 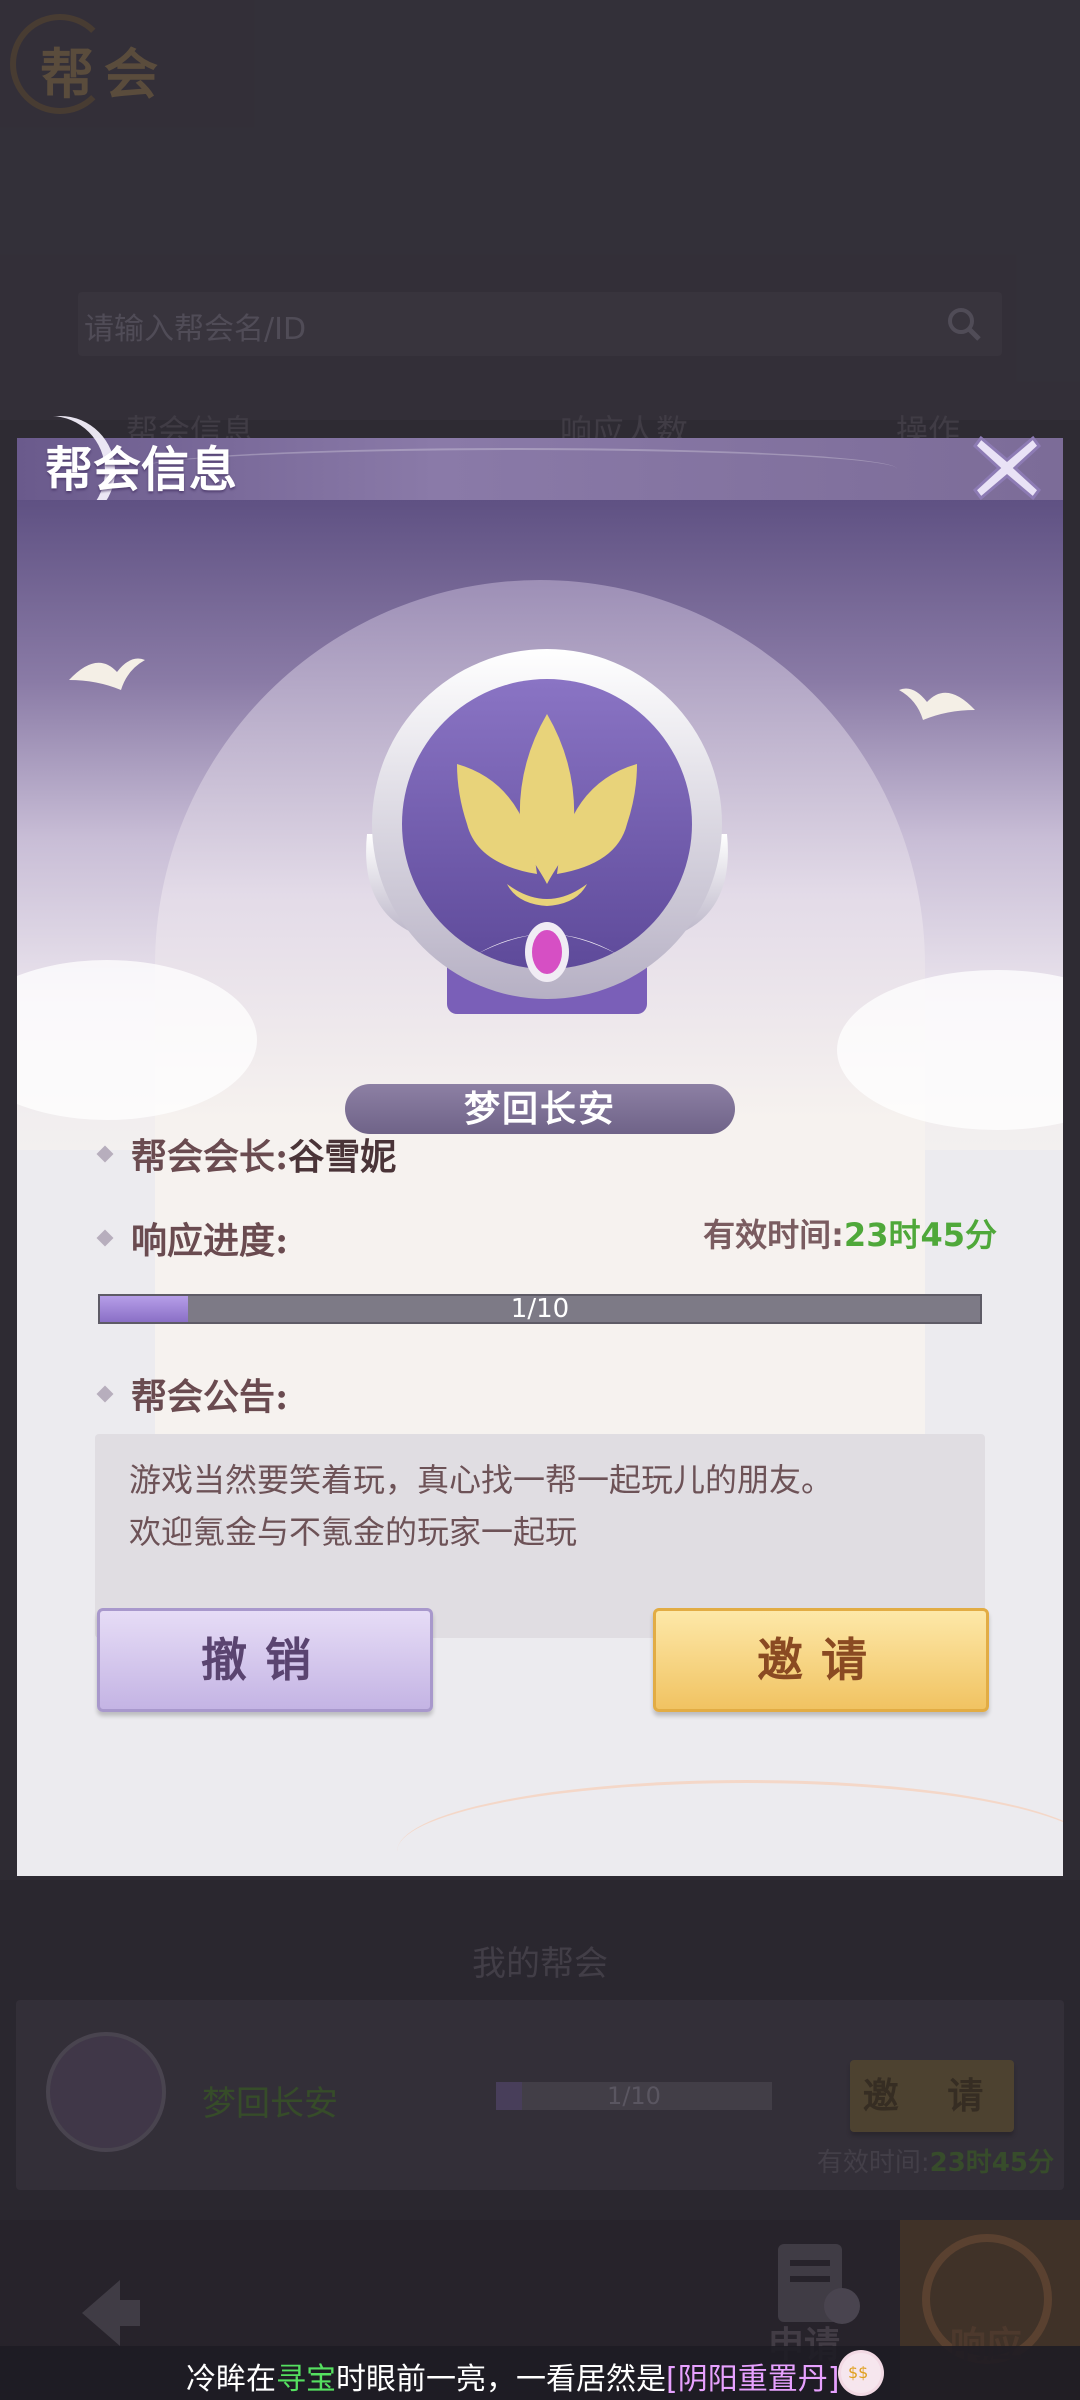 I want to click on cancel-button: 撤销, so click(x=265, y=1660).